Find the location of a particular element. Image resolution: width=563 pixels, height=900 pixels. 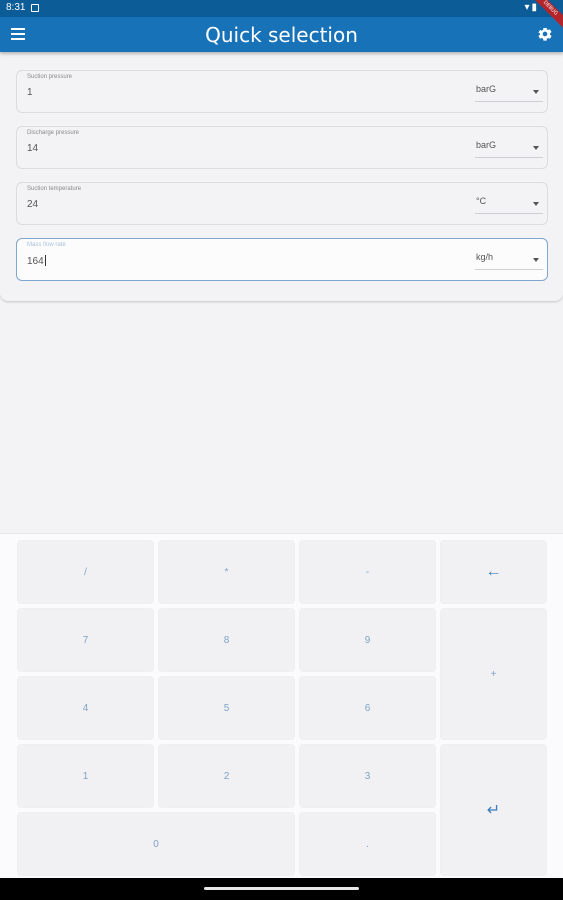

home-indicator is located at coordinates (281, 888).